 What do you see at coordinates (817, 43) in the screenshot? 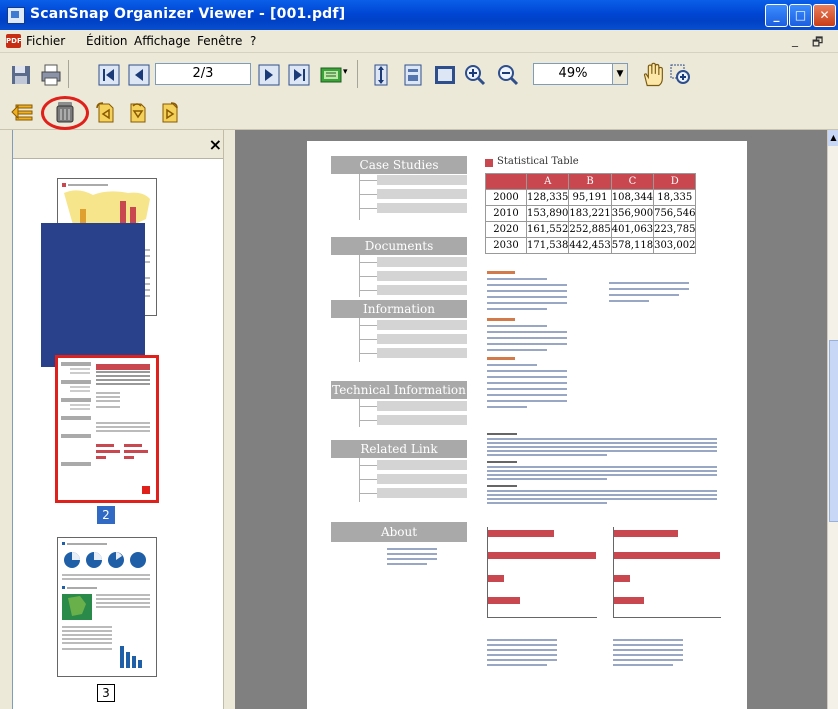
I see `mdi-restore-button: 🗗` at bounding box center [817, 43].